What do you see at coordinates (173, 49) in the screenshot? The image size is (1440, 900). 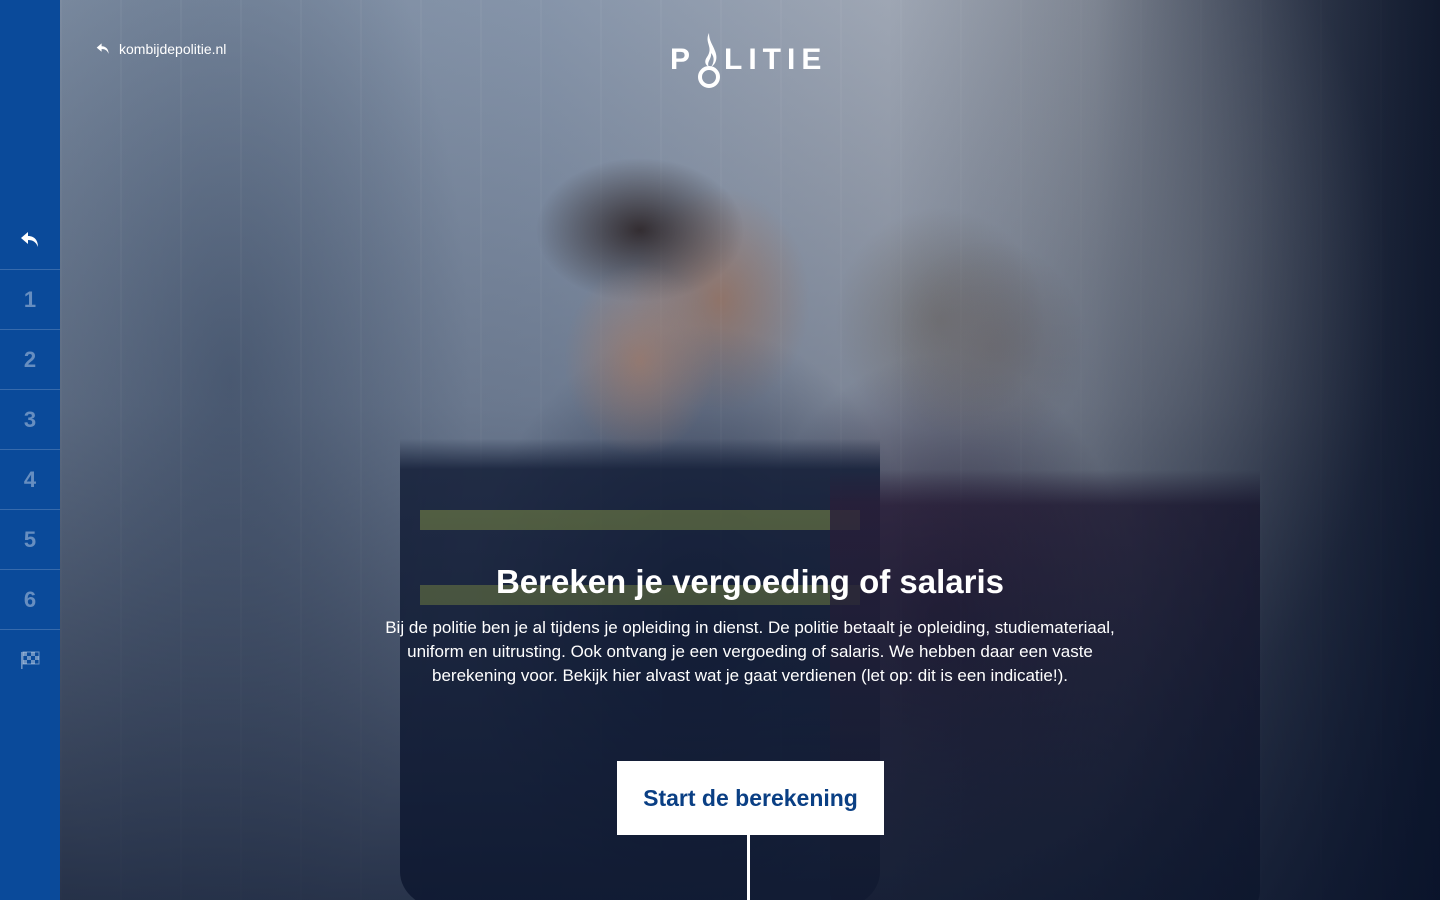 I see `back-link-label: kombijdepolitie.nl` at bounding box center [173, 49].